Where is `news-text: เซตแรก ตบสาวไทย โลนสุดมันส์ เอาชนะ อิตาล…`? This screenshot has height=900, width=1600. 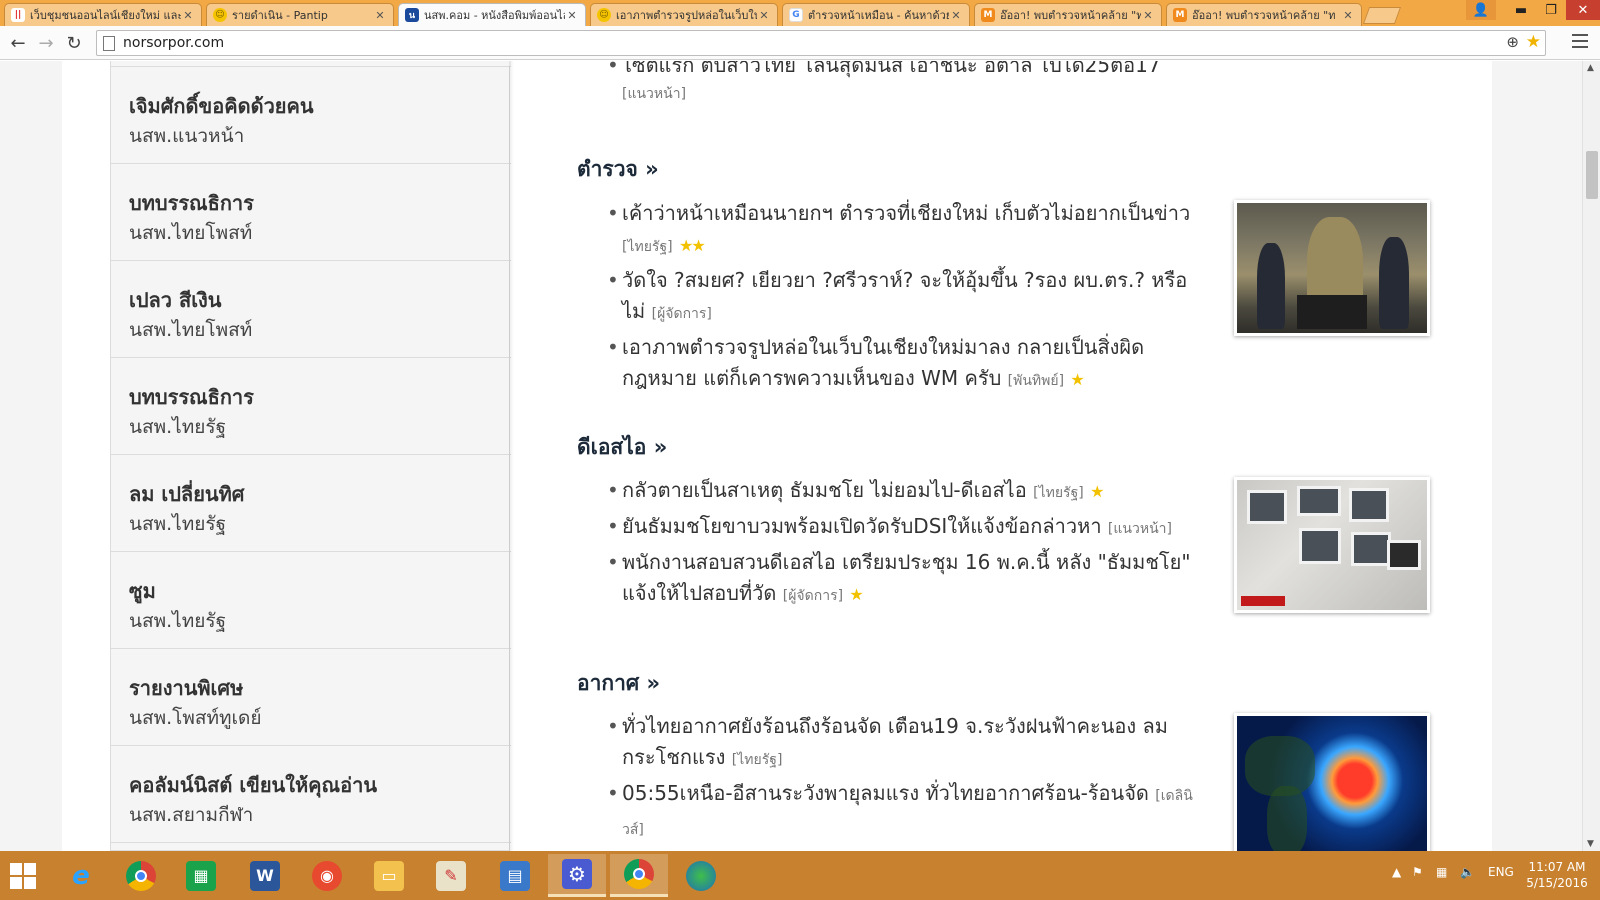
news-text: เซตแรก ตบสาวไทย โลนสุดมันส์ เอาชนะ อิตาล… is located at coordinates (892, 69).